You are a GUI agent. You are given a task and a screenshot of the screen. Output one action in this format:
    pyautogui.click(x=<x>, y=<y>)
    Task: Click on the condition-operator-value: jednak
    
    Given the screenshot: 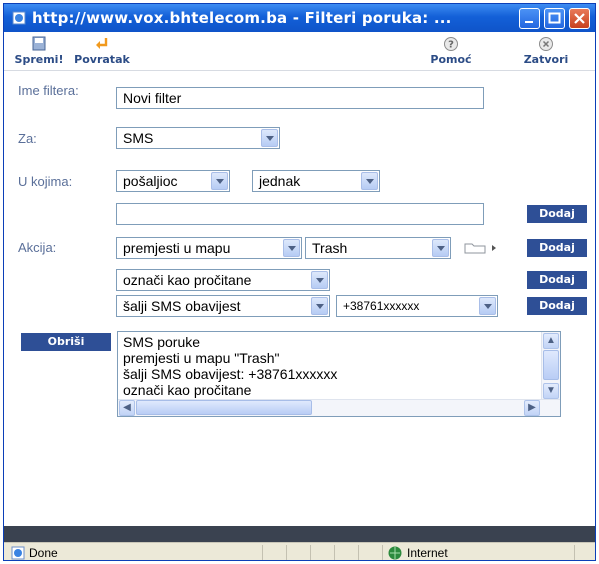 What is the action you would take?
    pyautogui.click(x=280, y=181)
    